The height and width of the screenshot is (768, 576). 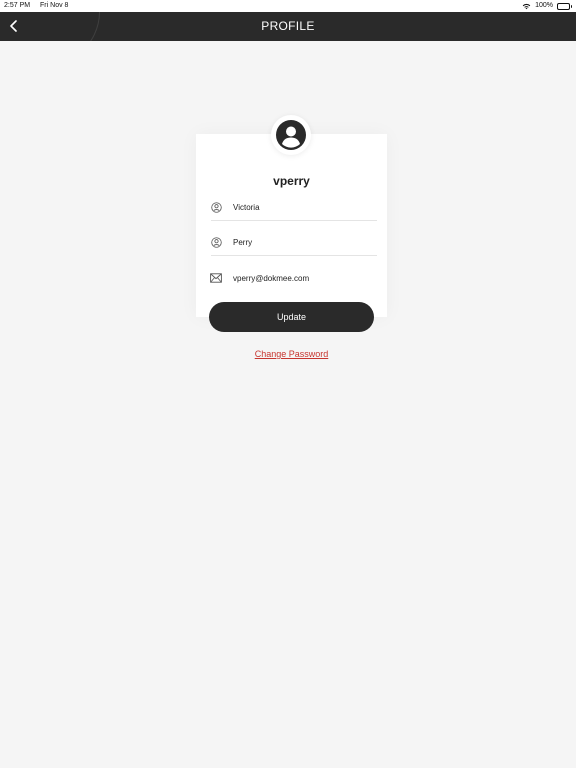 What do you see at coordinates (54, 5) in the screenshot?
I see `status-date: Fri Nov 8` at bounding box center [54, 5].